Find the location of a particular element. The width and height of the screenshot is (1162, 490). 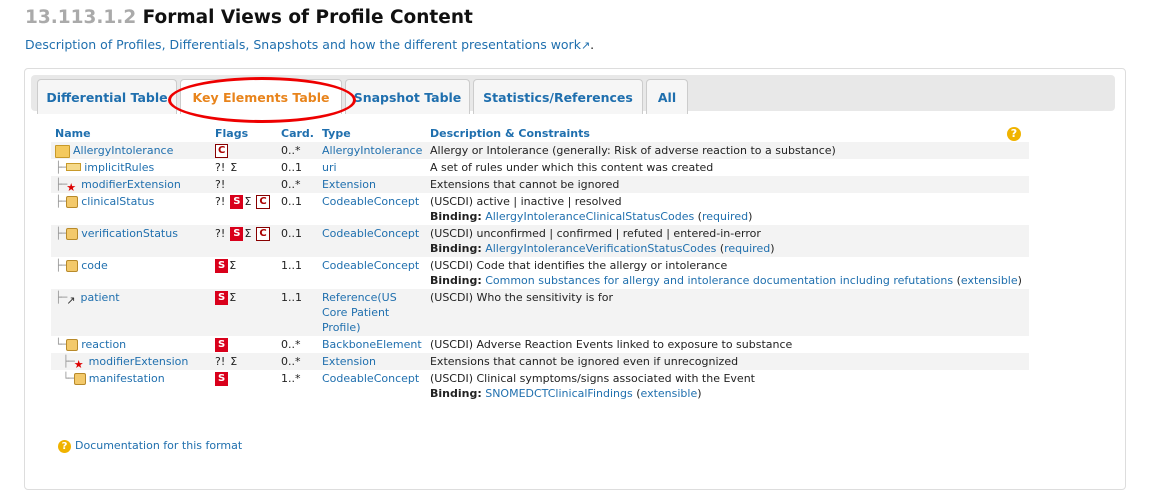

flags-cell: ?! S Σ C is located at coordinates (244, 209).